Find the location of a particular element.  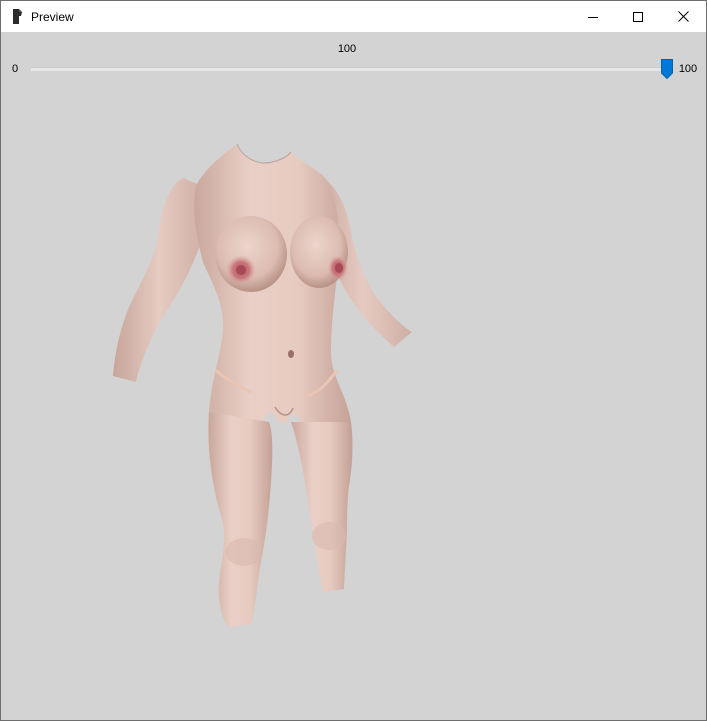

minimize-button is located at coordinates (593, 16).